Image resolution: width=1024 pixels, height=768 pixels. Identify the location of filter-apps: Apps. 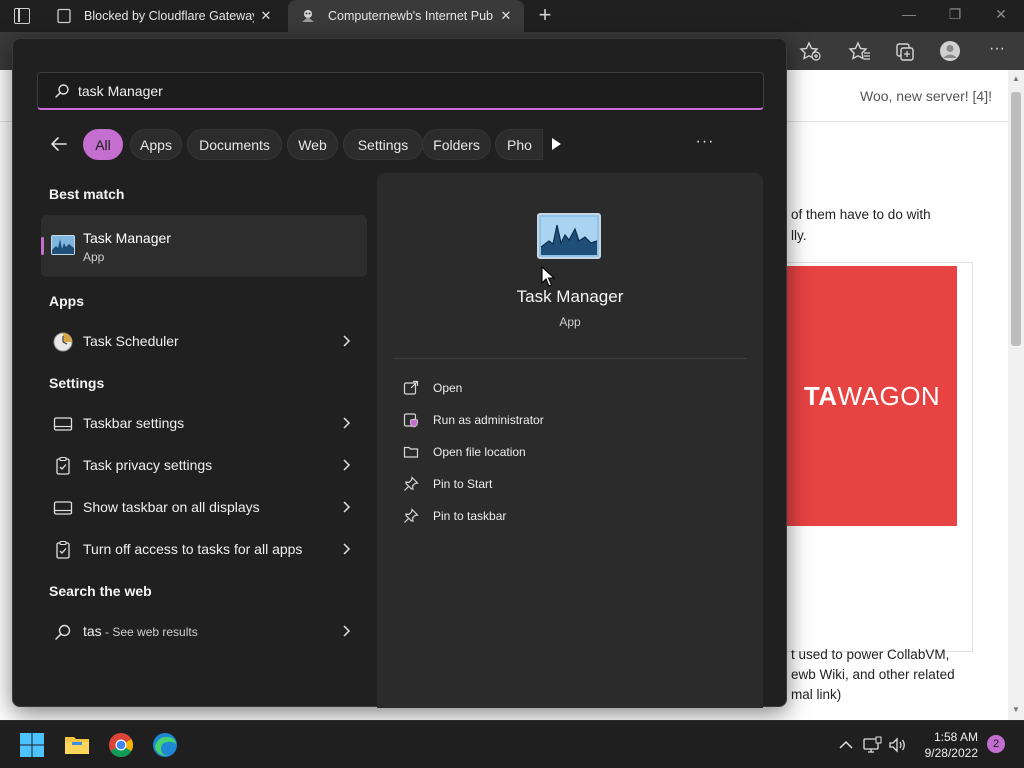
(156, 144).